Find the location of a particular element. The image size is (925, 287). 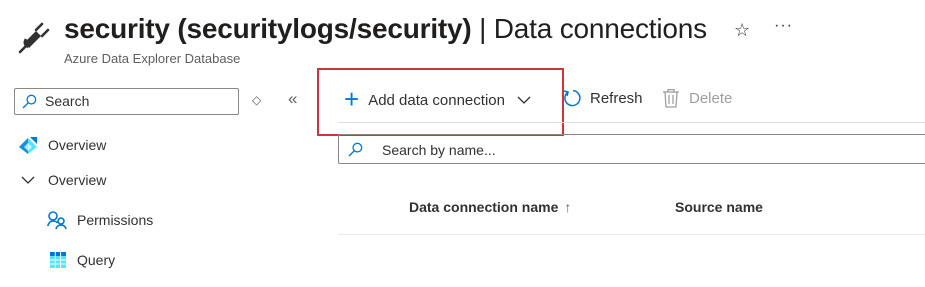

sidebar-item-overview: Overview is located at coordinates (62, 145).